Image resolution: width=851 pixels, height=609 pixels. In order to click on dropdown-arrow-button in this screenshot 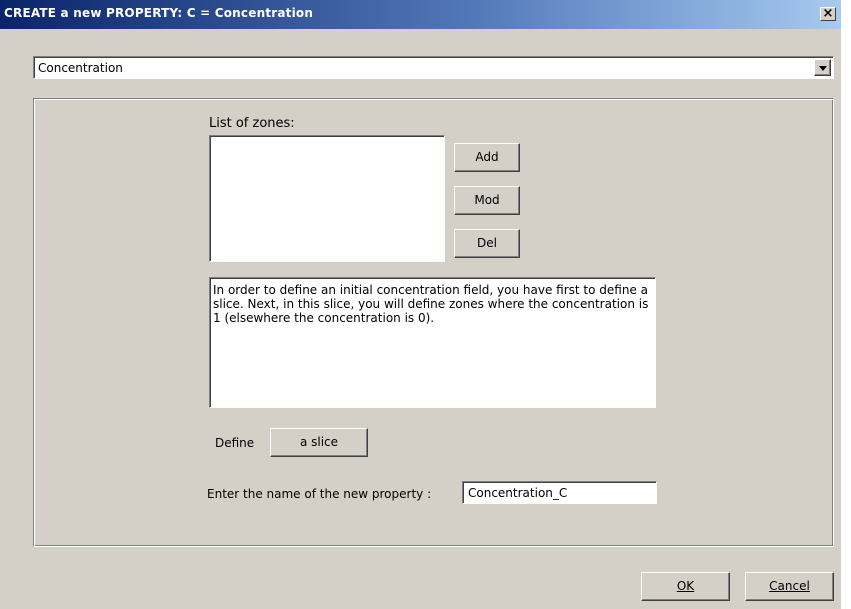, I will do `click(822, 67)`.